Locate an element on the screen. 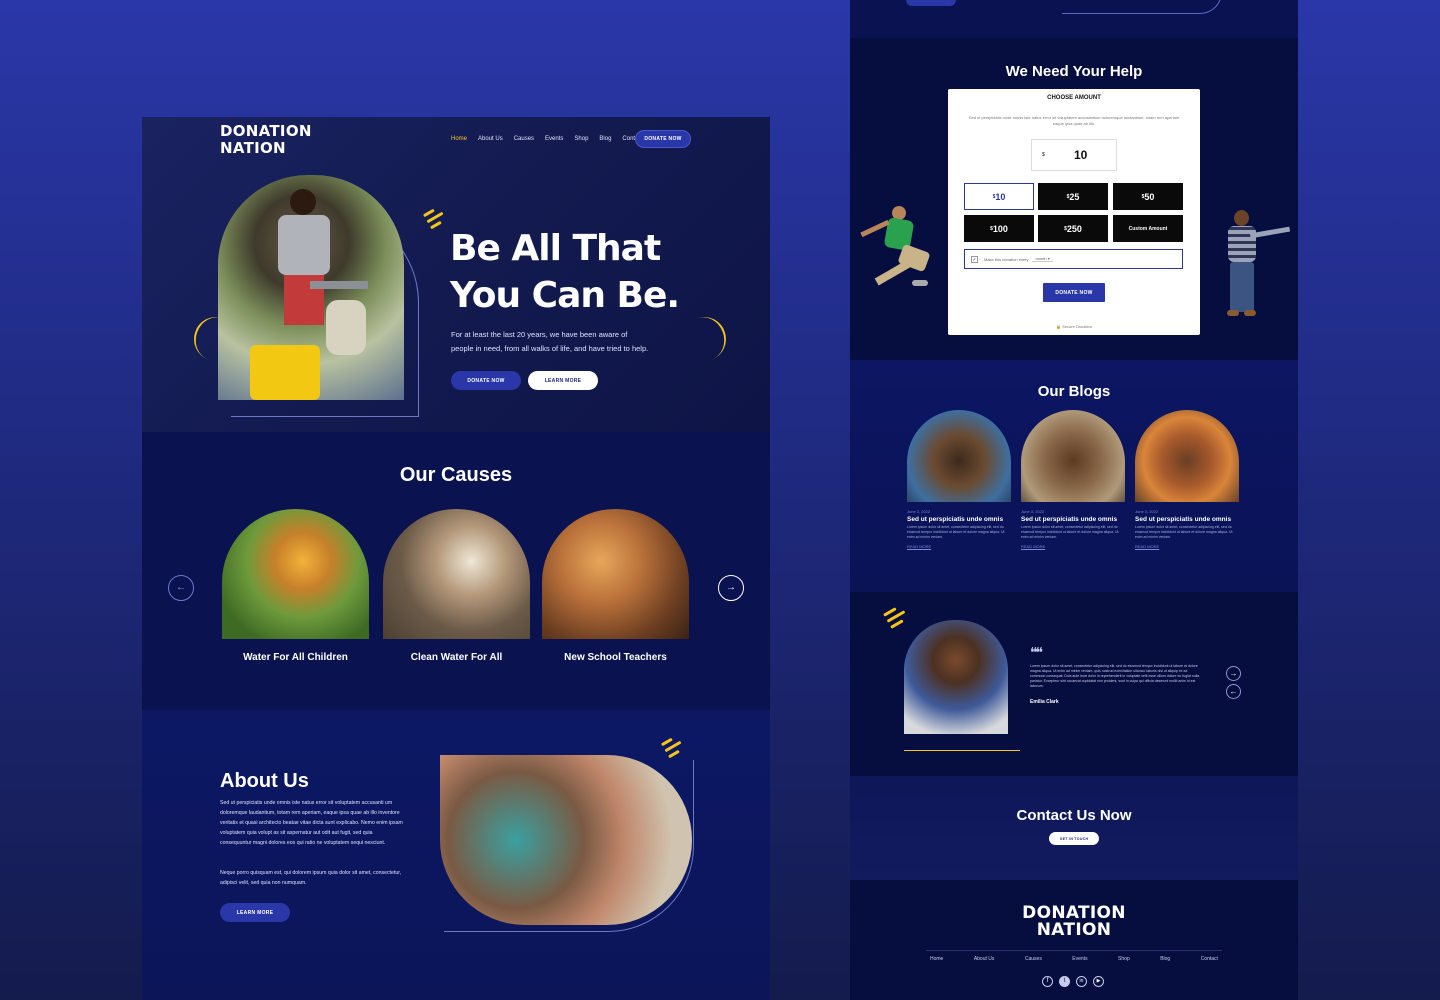 The height and width of the screenshot is (1000, 1440). causes-next-button: → is located at coordinates (731, 588).